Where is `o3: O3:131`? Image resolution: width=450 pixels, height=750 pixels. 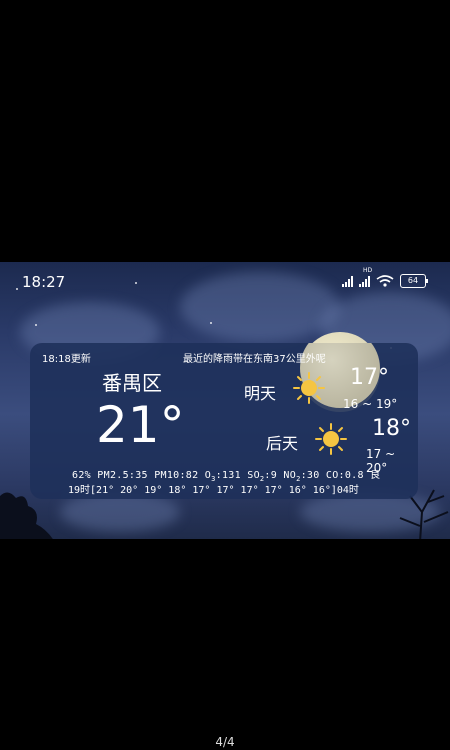 o3: O3:131 is located at coordinates (223, 476).